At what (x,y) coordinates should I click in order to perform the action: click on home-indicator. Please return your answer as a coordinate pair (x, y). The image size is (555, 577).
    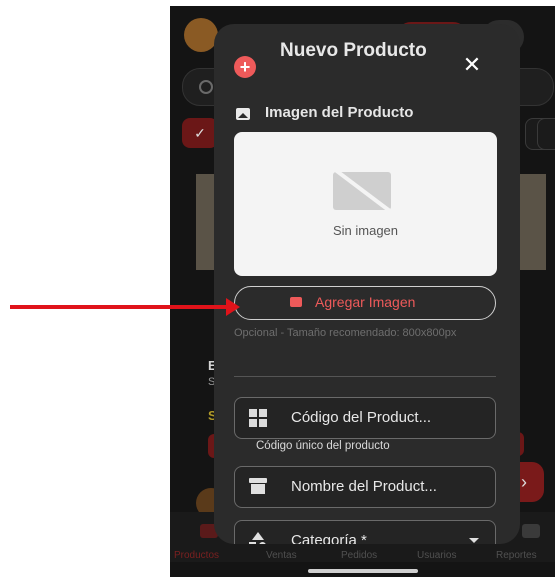
    Looking at the image, I should click on (363, 571).